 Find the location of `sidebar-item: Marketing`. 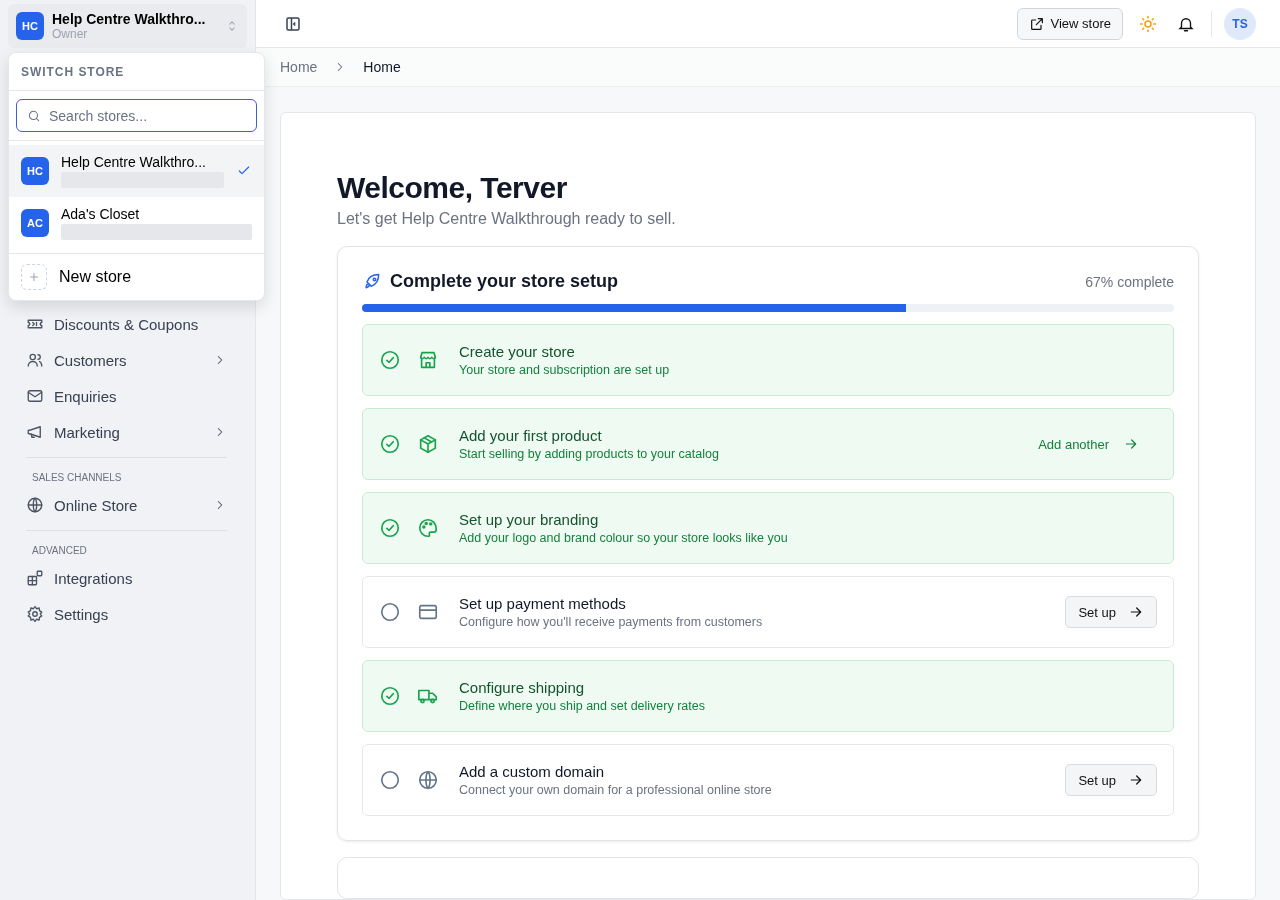

sidebar-item: Marketing is located at coordinates (126, 432).